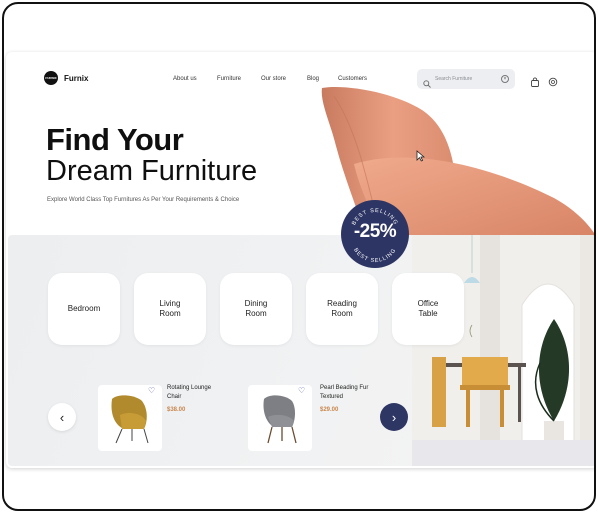 This screenshot has height=513, width=598. Describe the element at coordinates (115, 139) in the screenshot. I see `hero-title-line-1: Find Your` at that location.